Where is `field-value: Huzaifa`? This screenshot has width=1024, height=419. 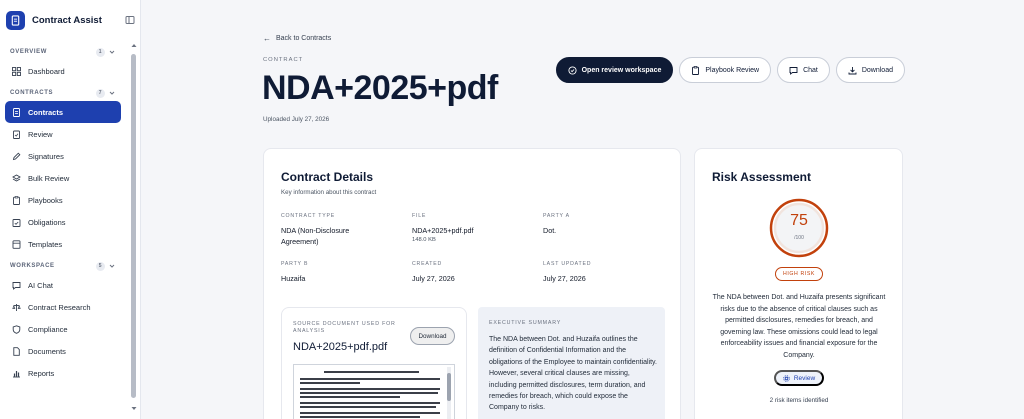 field-value: Huzaifa is located at coordinates (293, 278).